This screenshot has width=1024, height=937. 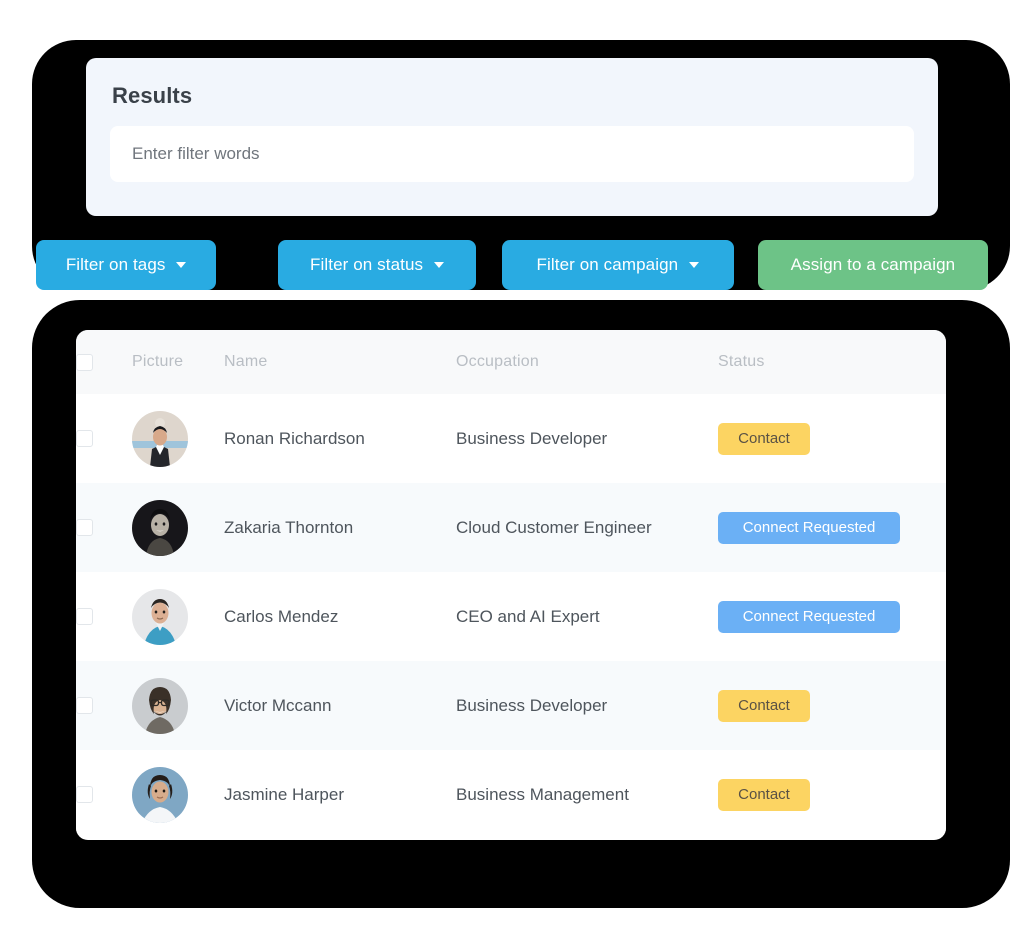 I want to click on row-name: Victor Mccann, so click(x=340, y=705).